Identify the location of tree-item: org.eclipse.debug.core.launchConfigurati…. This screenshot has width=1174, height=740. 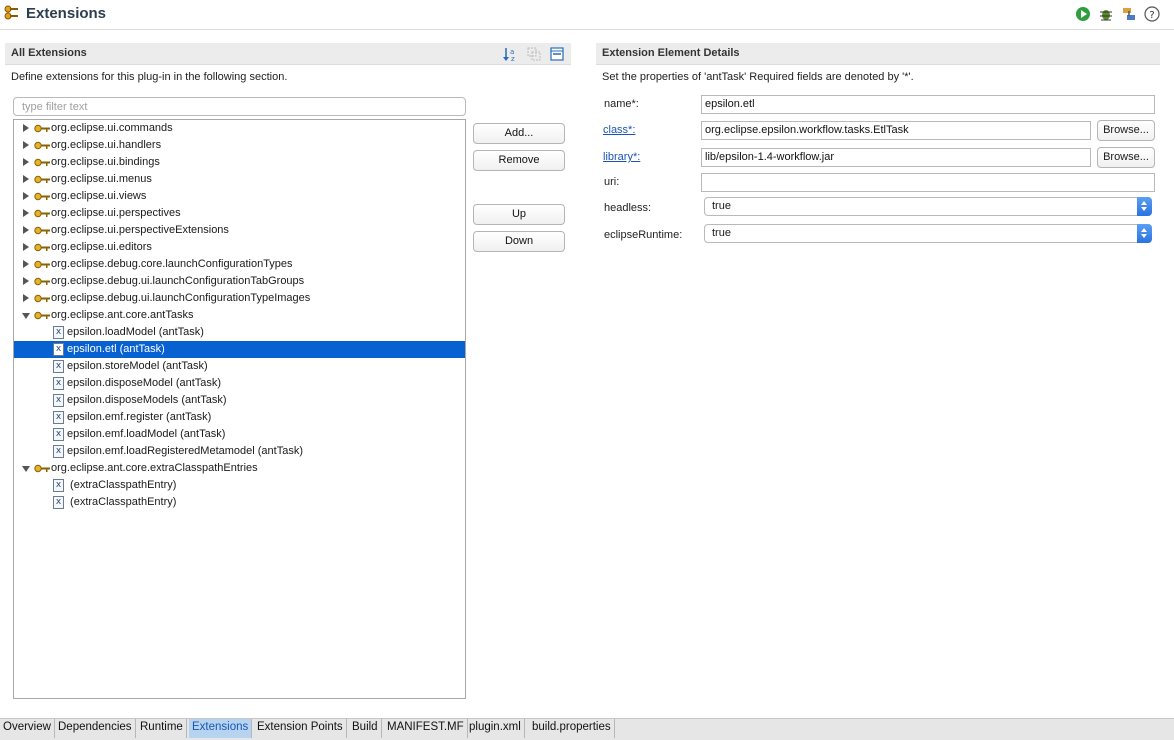
(239, 264).